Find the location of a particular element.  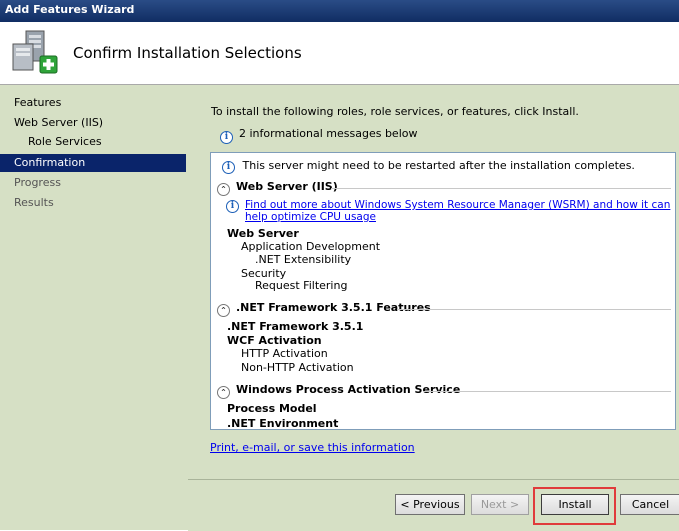

print-email-save-link: Print, e-mail, or save this information is located at coordinates (312, 447).